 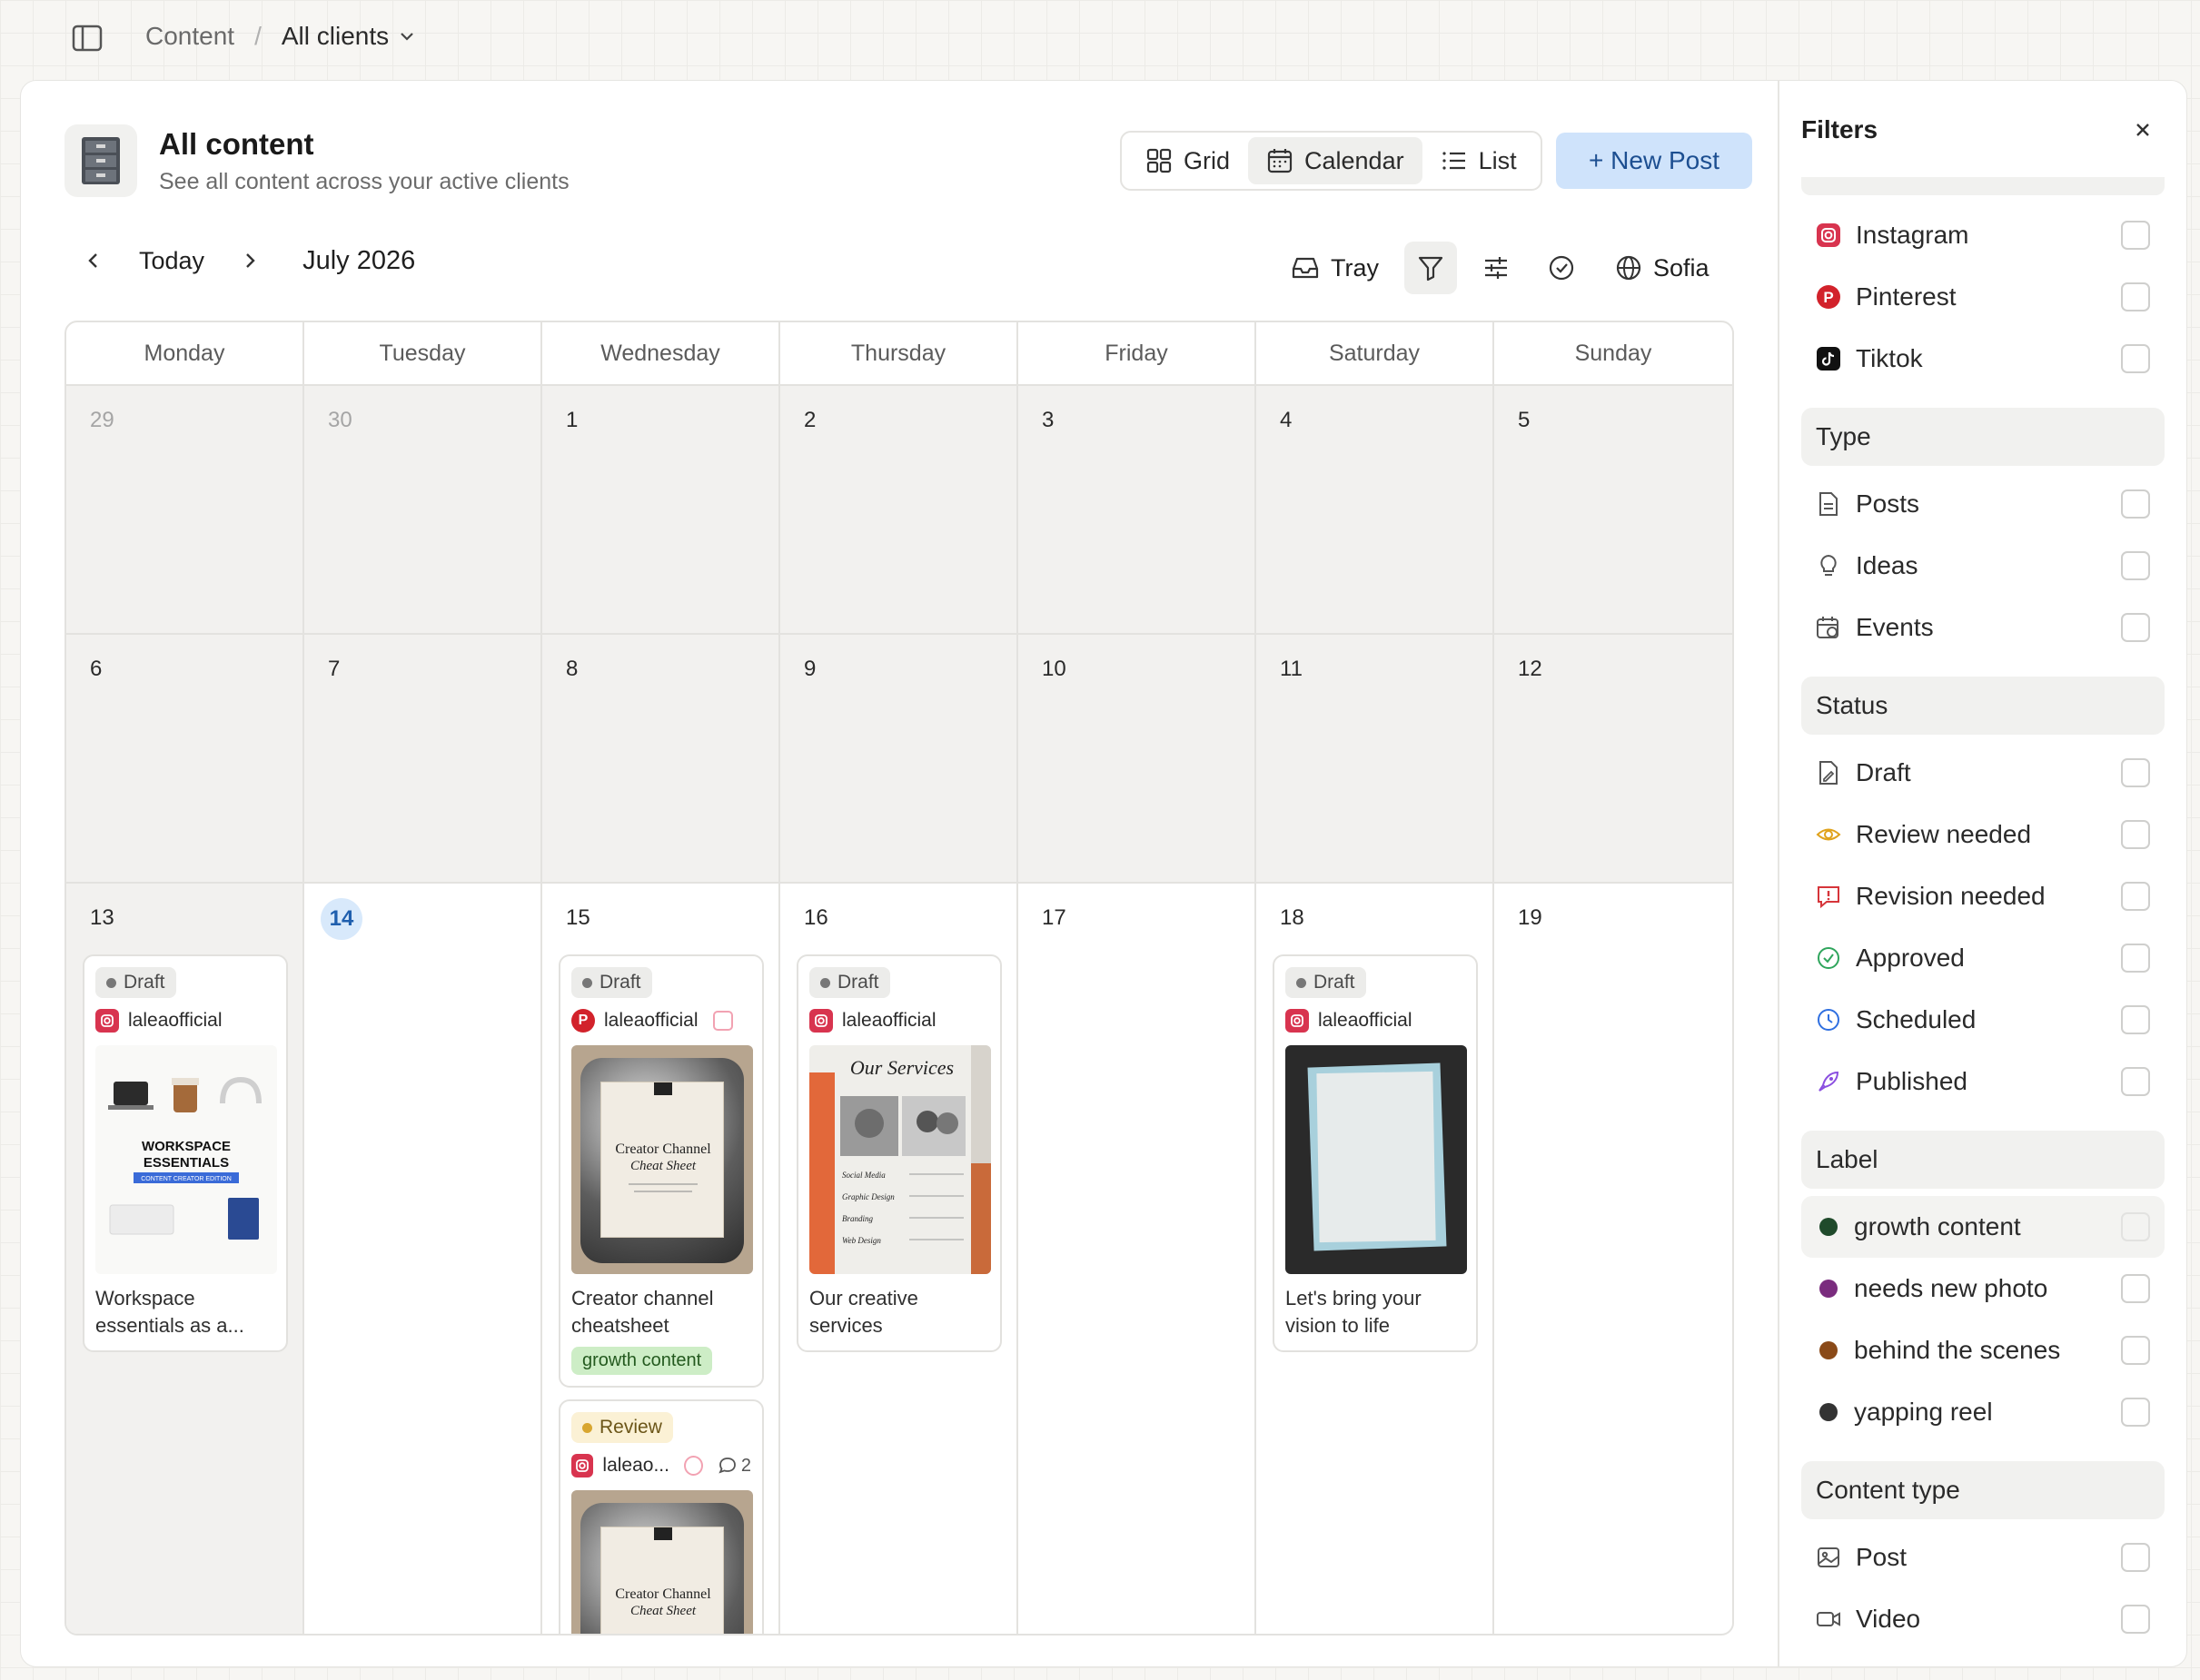 What do you see at coordinates (899, 510) in the screenshot?
I see `calendar-day: 2` at bounding box center [899, 510].